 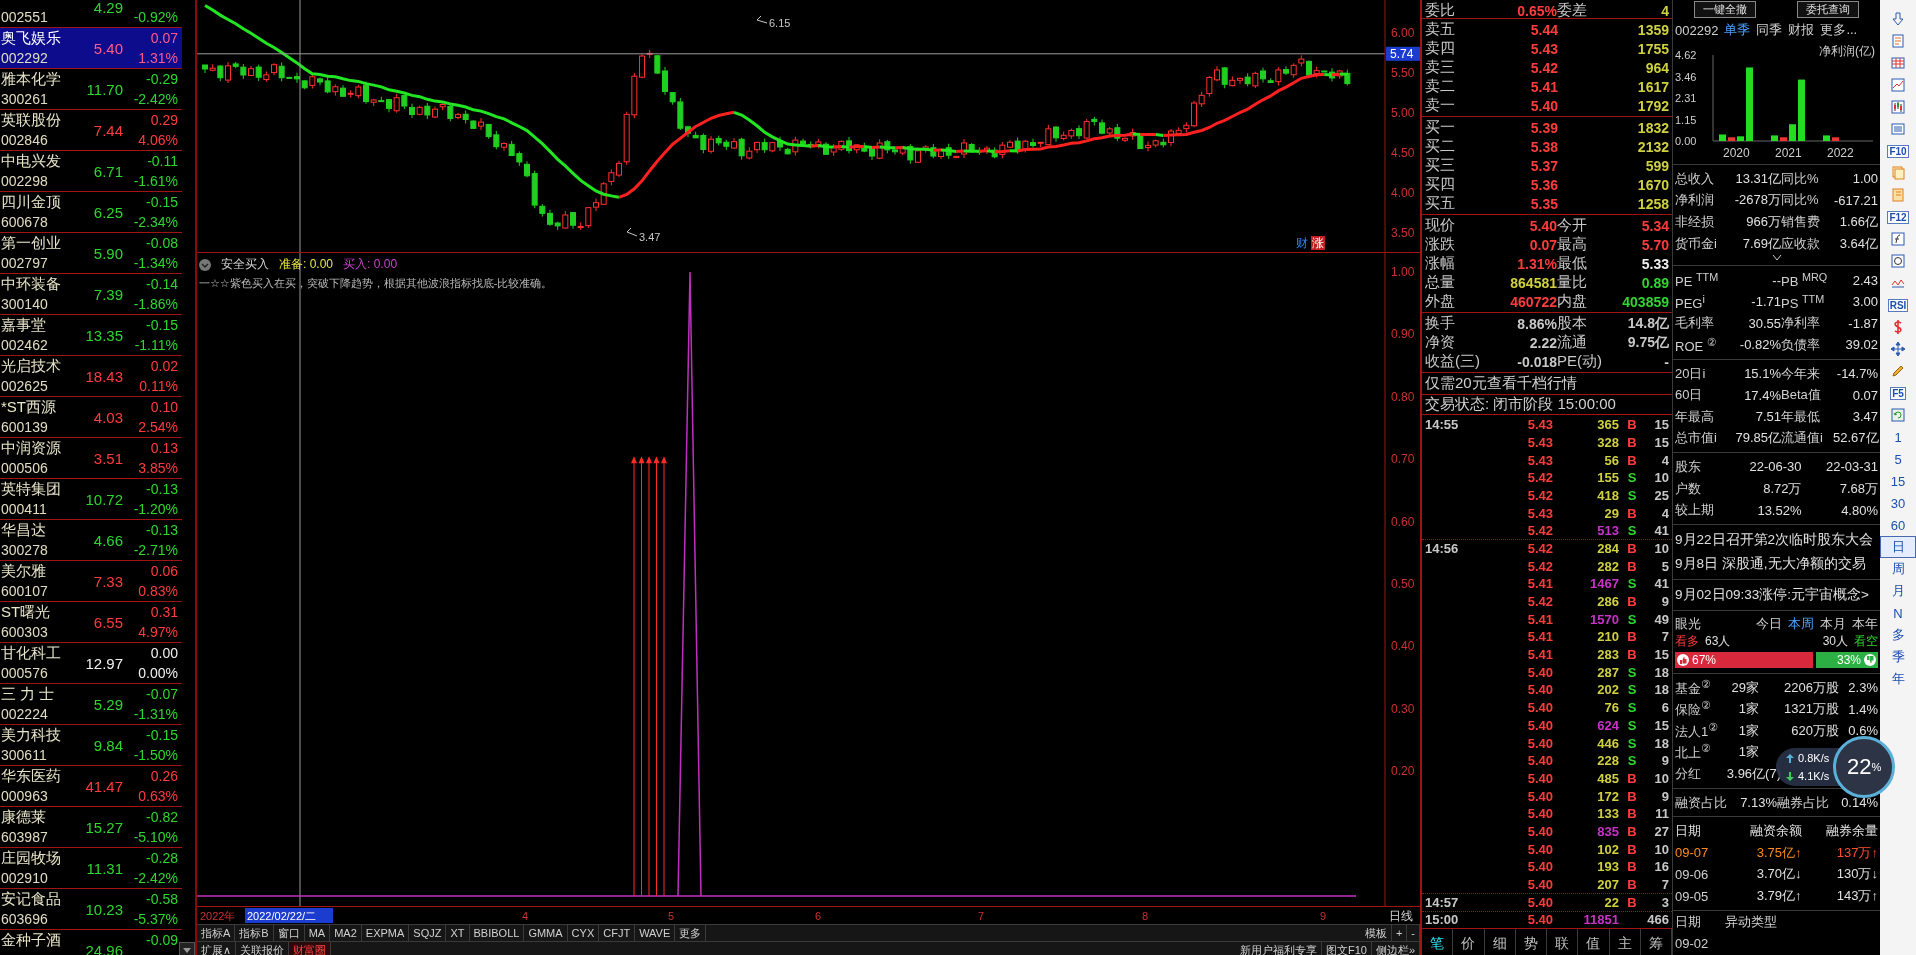 I want to click on tool-button: F5, so click(x=1898, y=393).